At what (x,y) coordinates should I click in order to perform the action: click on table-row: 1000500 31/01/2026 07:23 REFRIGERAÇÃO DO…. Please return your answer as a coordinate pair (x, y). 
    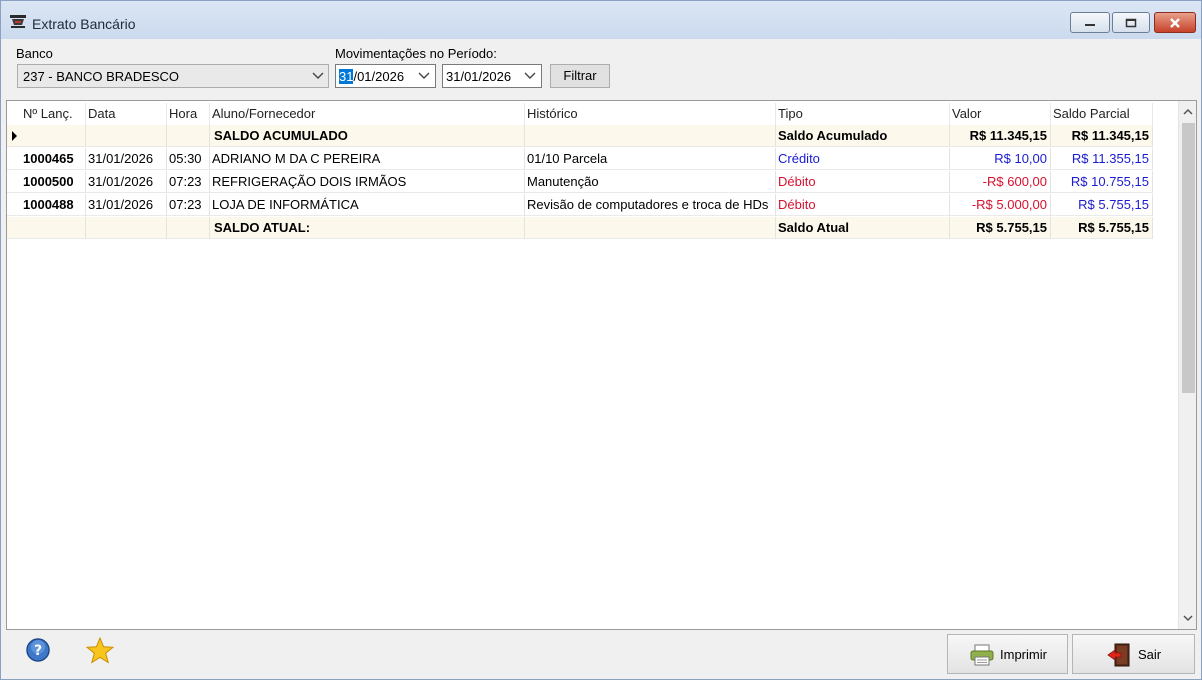
    Looking at the image, I should click on (580, 182).